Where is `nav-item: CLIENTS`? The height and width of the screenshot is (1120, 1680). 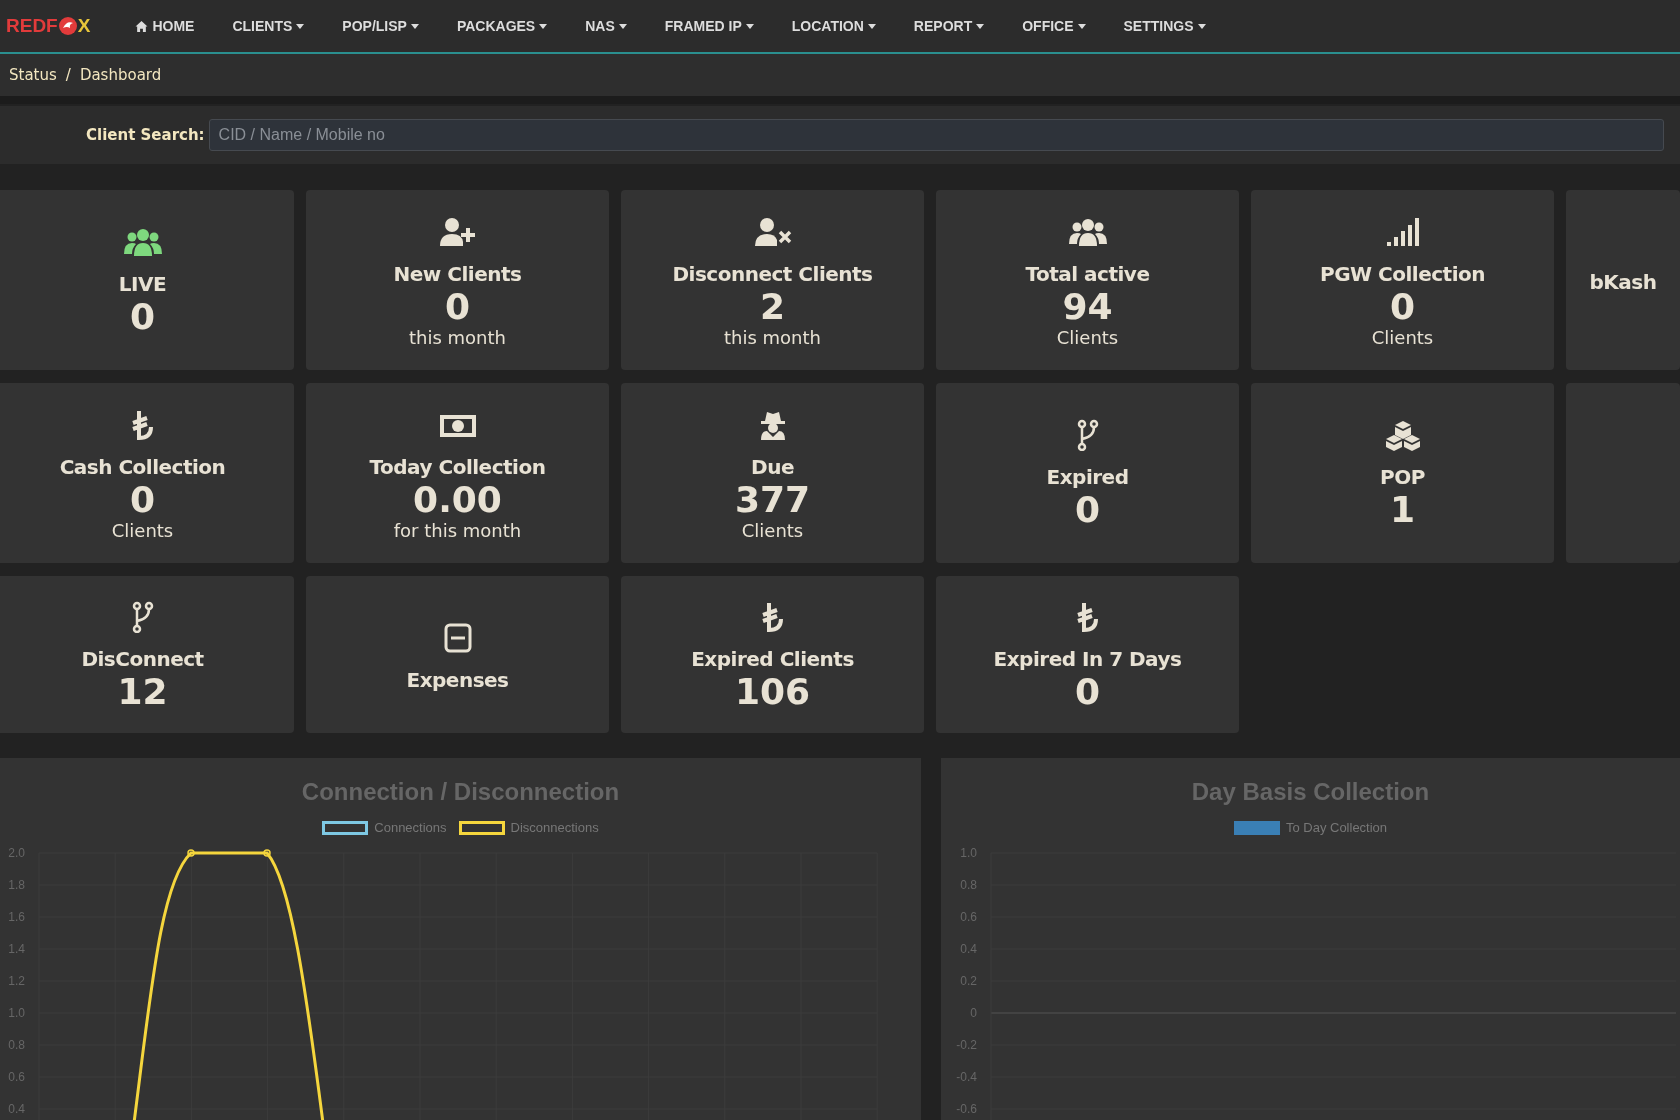
nav-item: CLIENTS is located at coordinates (268, 26).